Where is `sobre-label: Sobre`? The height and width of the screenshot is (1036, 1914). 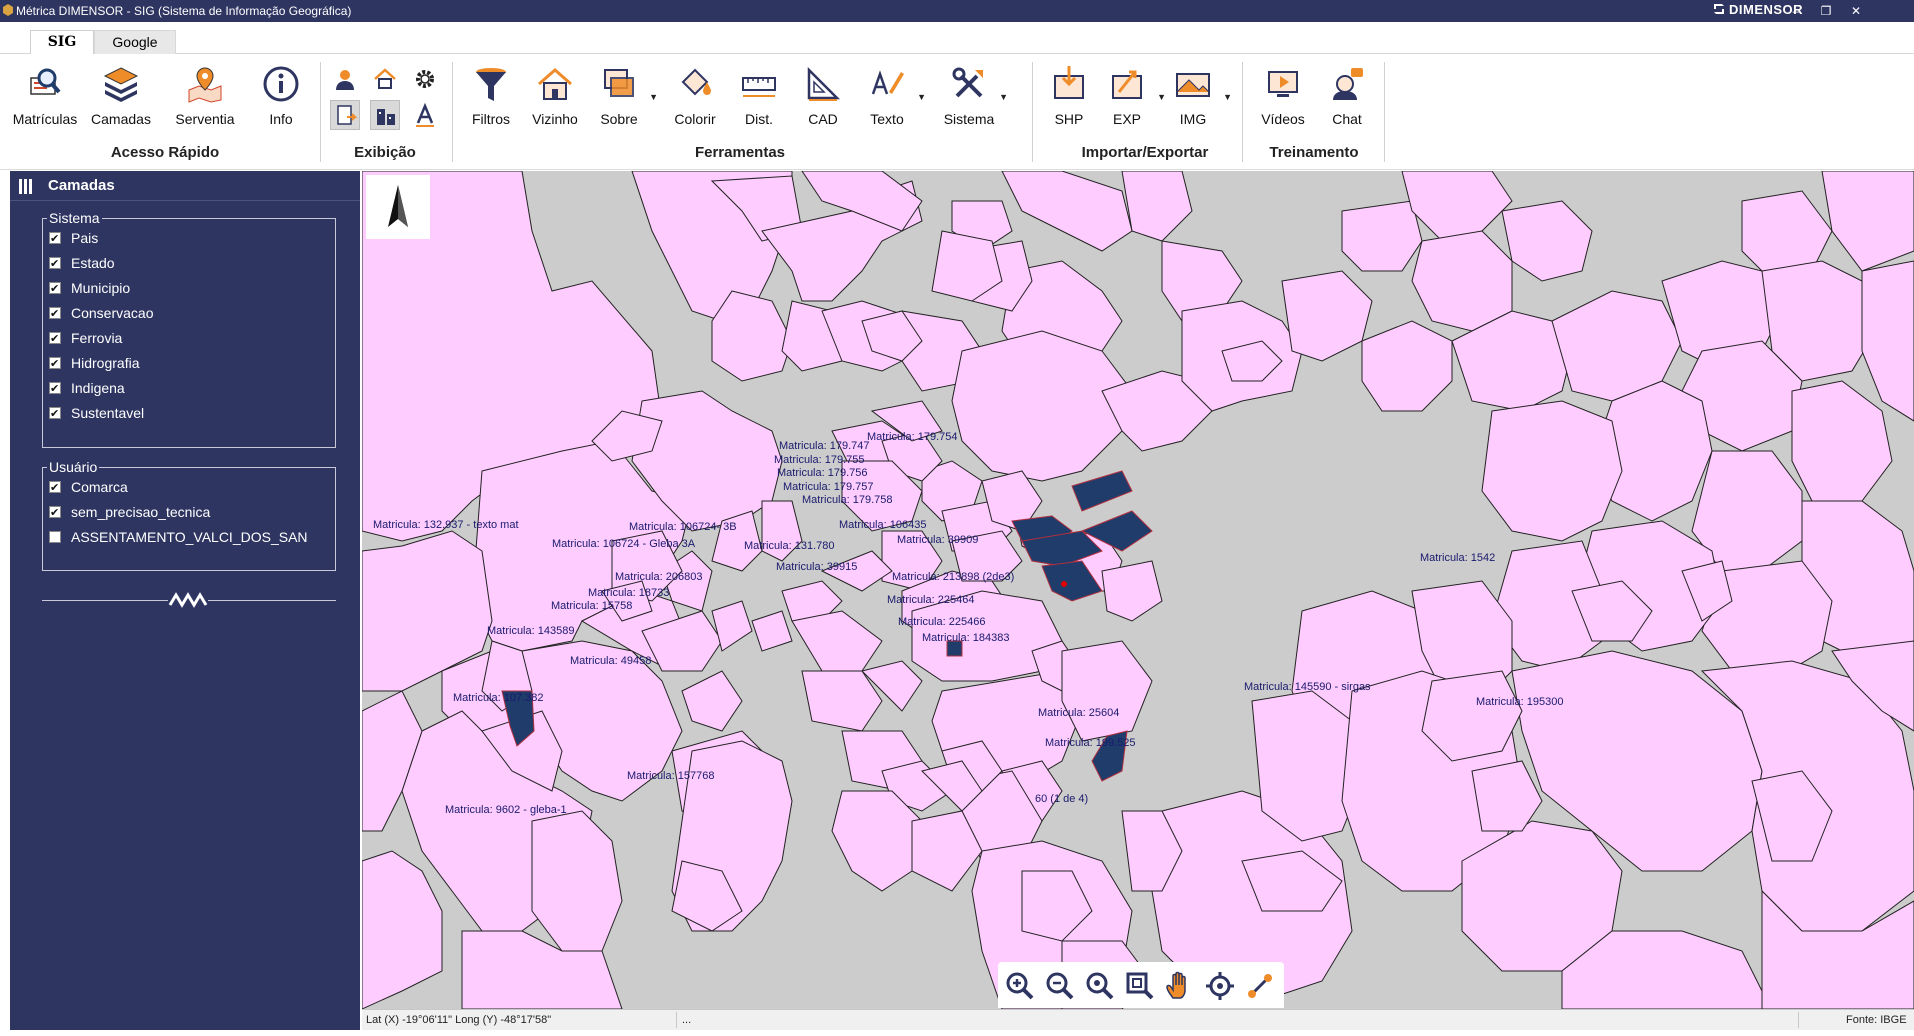 sobre-label: Sobre is located at coordinates (619, 119).